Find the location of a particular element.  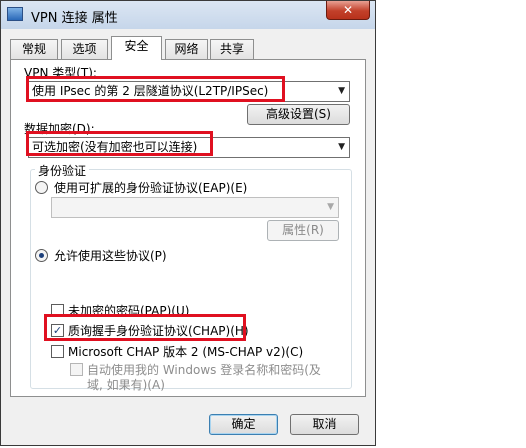

tab-options: 选项 is located at coordinates (84, 49).